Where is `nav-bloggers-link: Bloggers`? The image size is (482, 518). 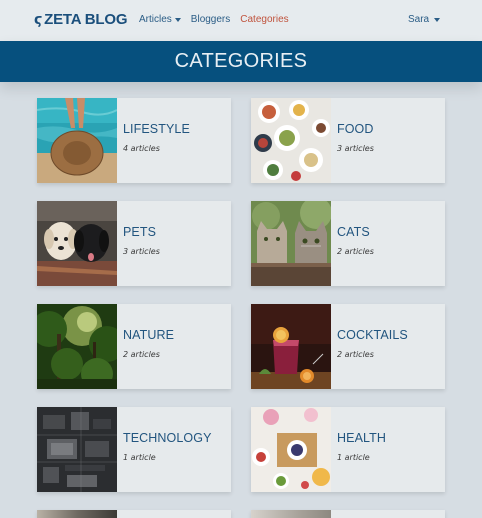
nav-bloggers-link: Bloggers is located at coordinates (210, 19).